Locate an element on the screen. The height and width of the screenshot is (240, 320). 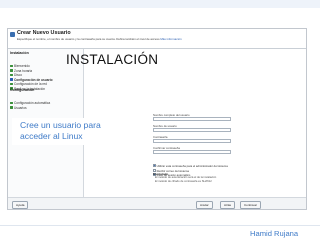
section-title-configuration: Configuración is located at coordinates (22, 90).